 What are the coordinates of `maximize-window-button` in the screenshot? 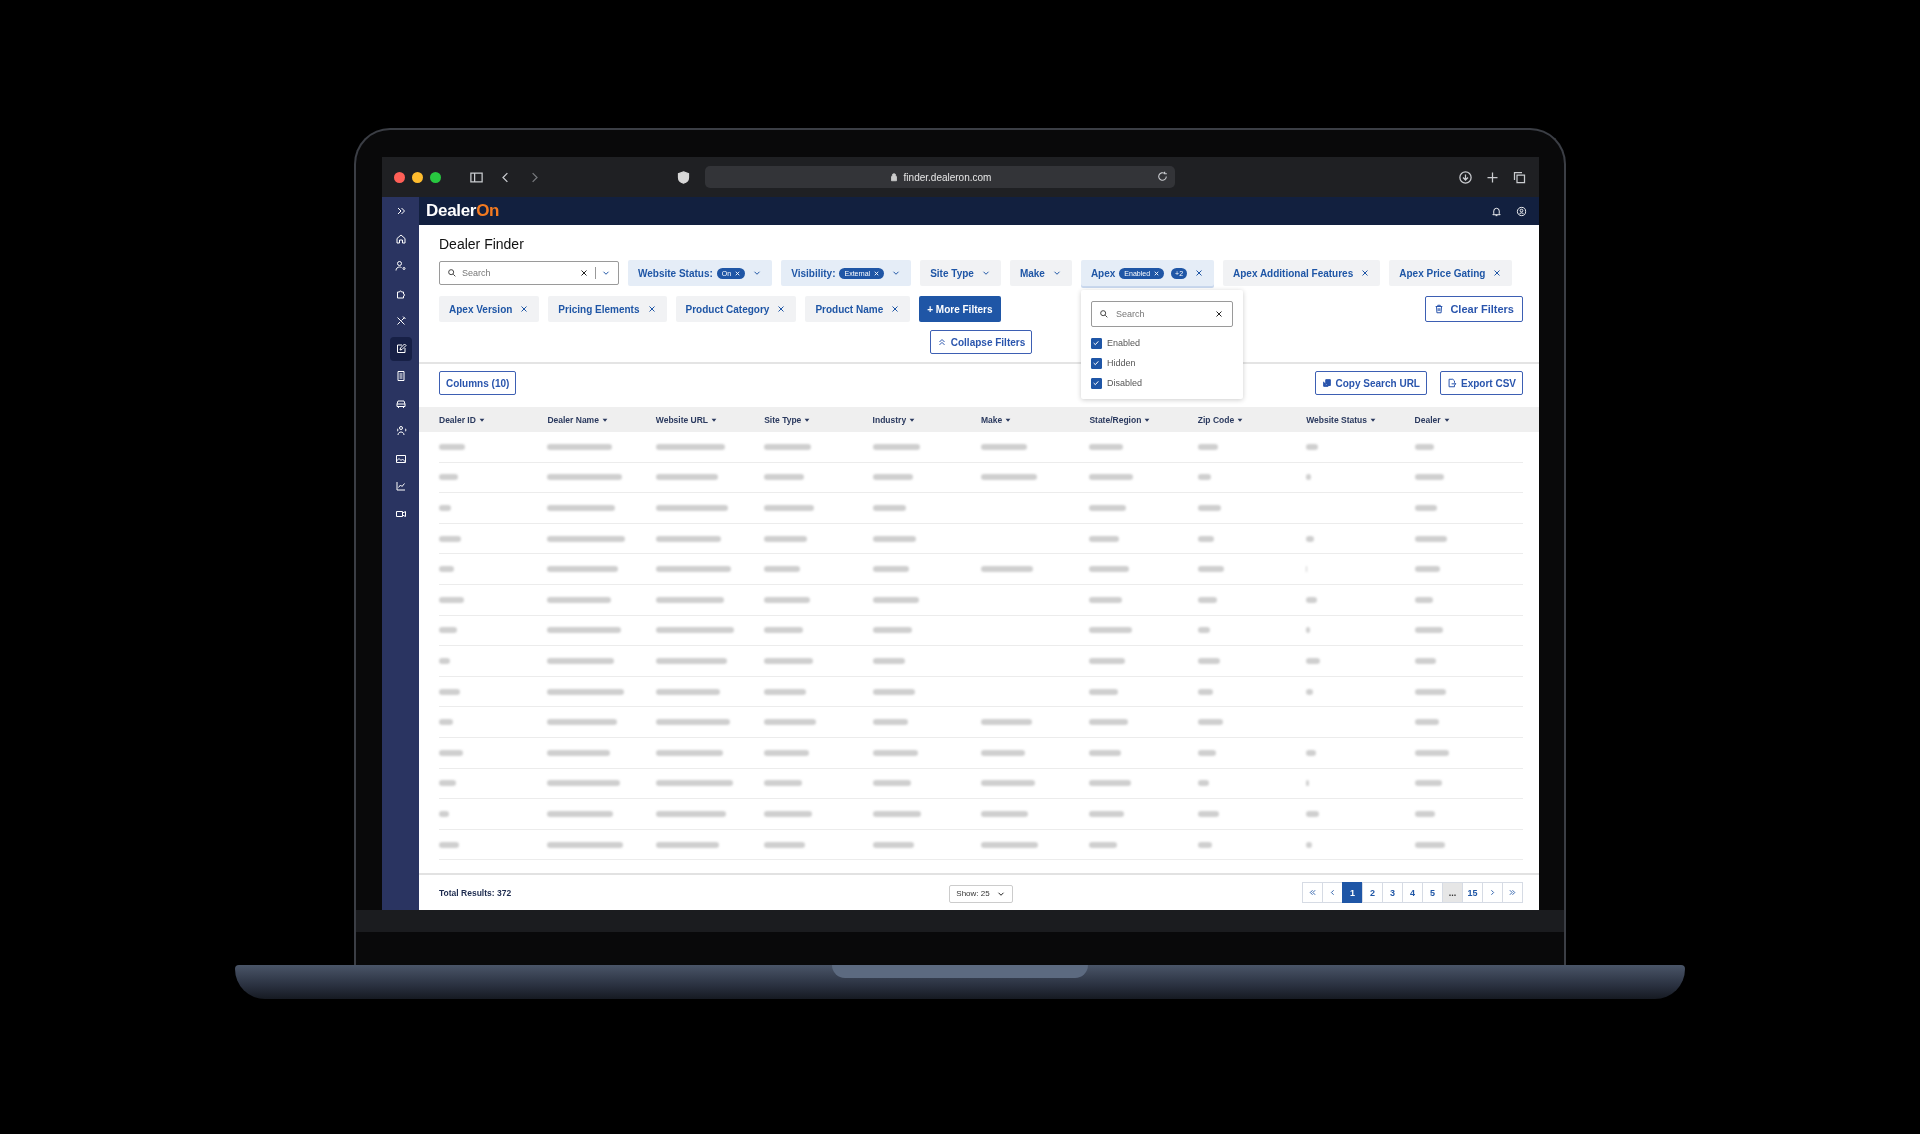 It's located at (435, 177).